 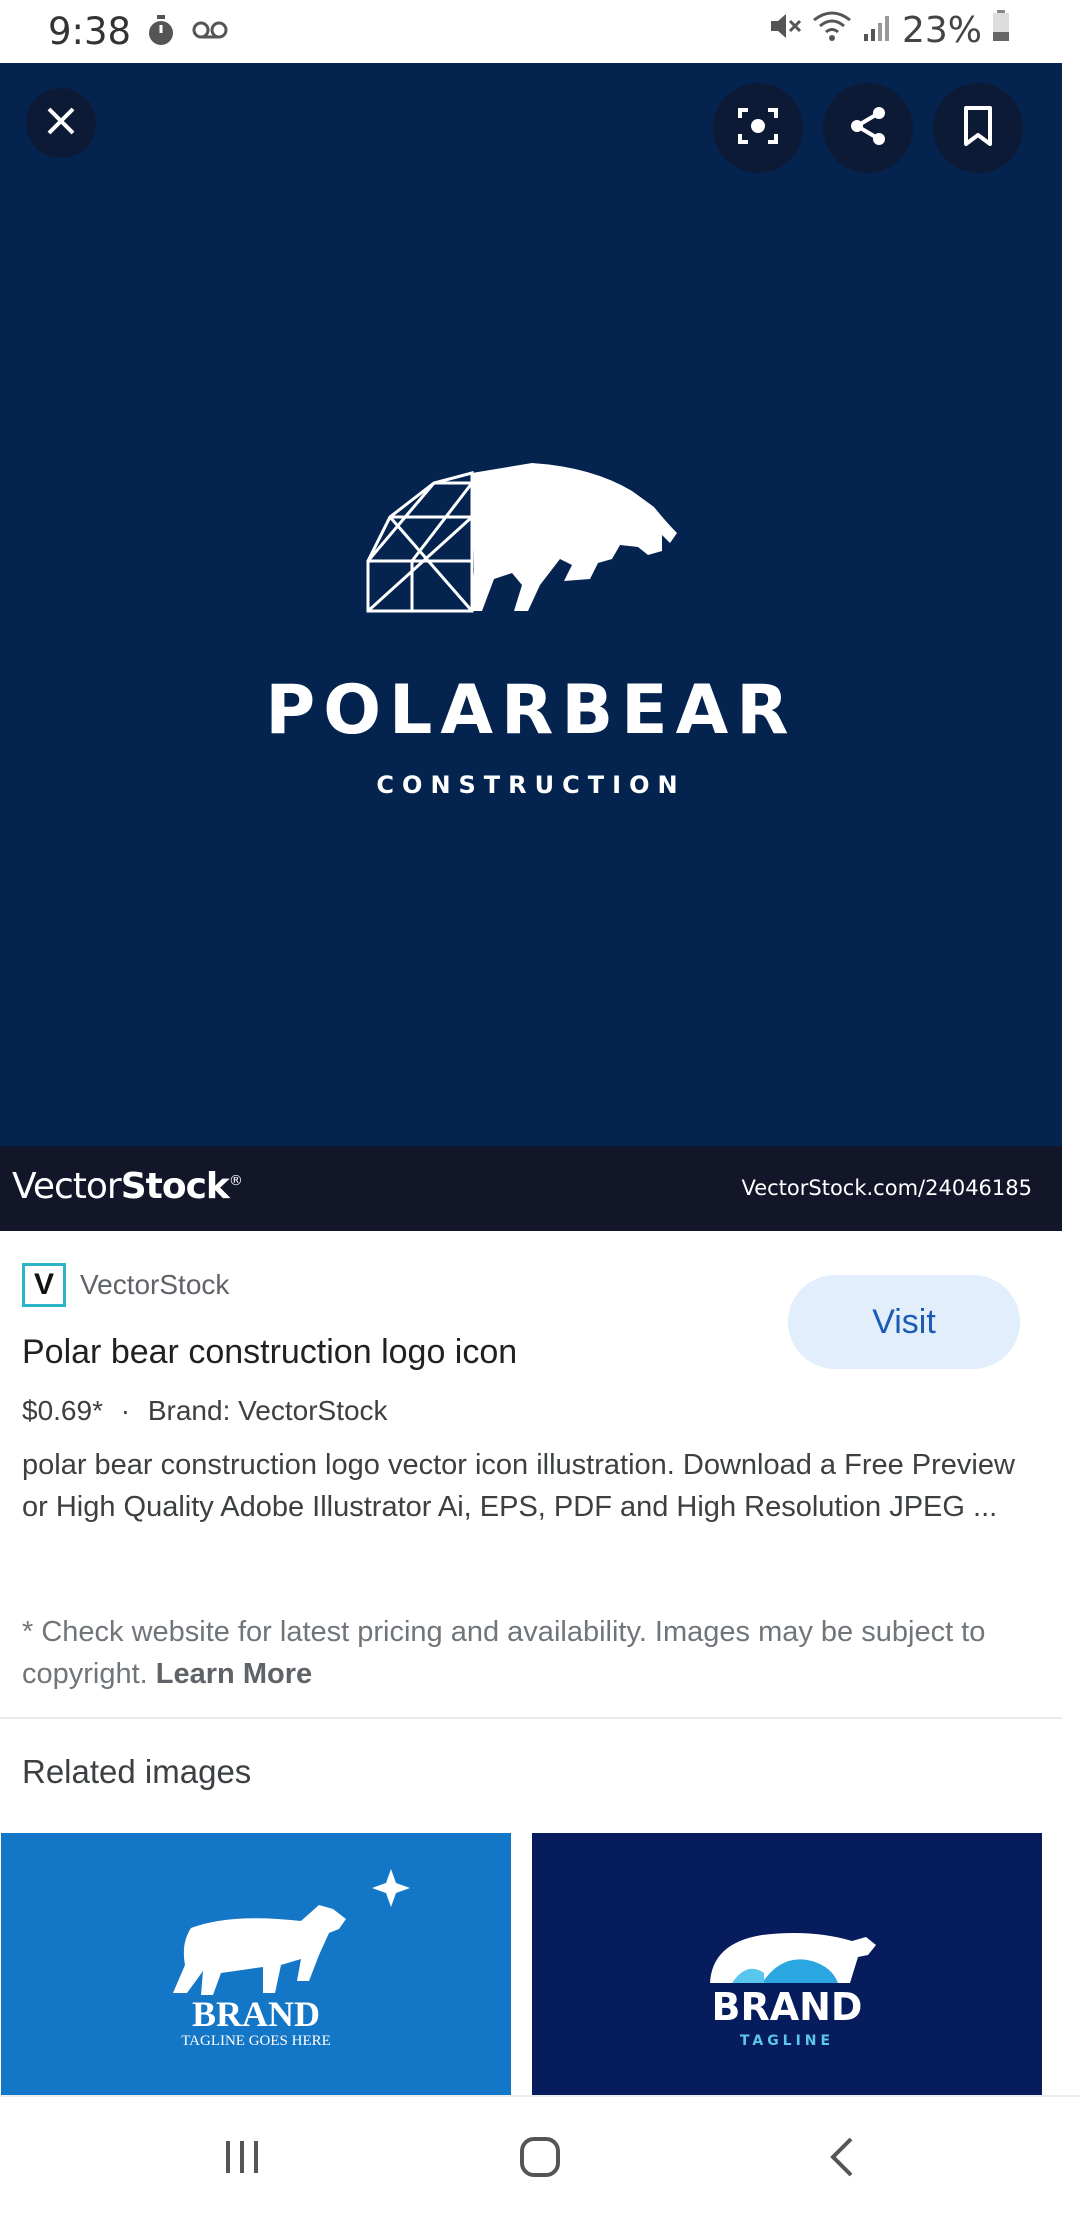 I want to click on source-favicon: V, so click(x=44, y=1285).